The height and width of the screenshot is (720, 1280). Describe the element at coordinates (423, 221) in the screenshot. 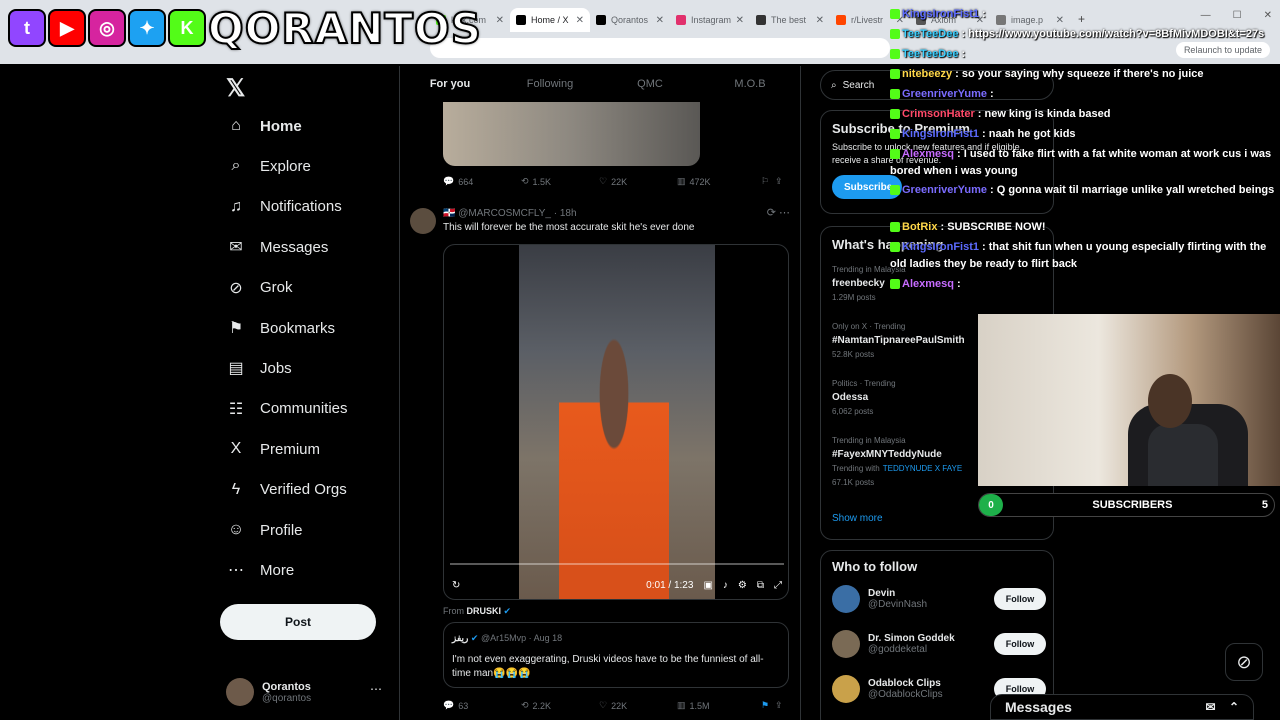

I see `author-avatar` at that location.